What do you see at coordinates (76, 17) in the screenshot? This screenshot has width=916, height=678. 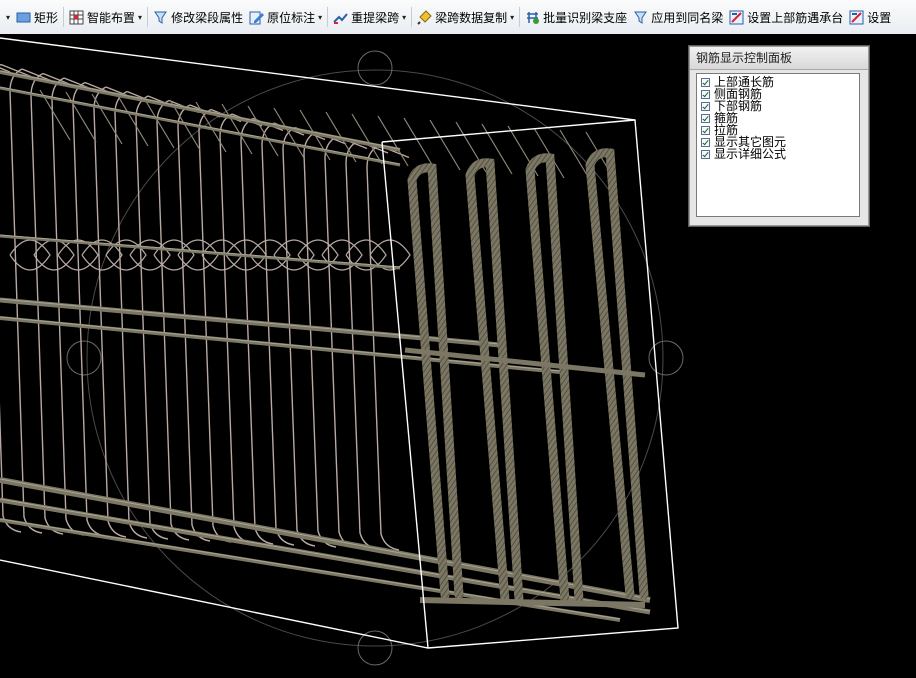 I see `grid-layout-icon` at bounding box center [76, 17].